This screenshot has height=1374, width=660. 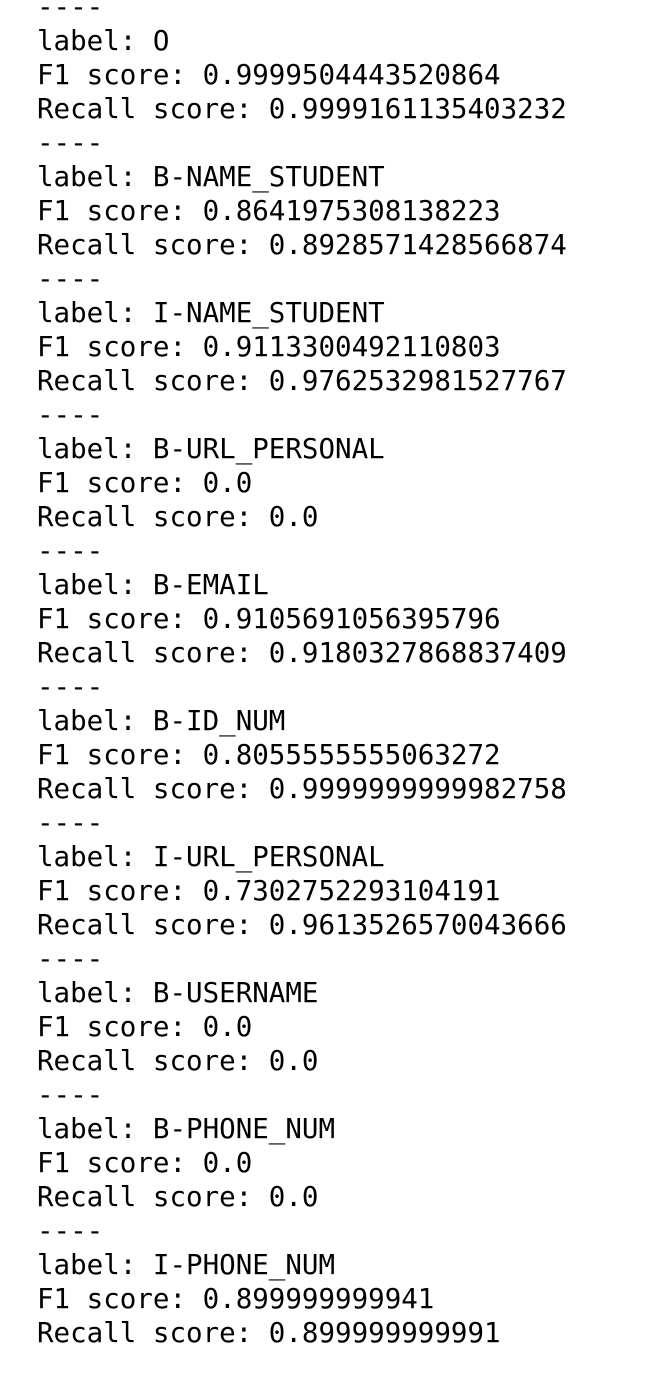 I want to click on recall-value: 0.9762532981527767, so click(x=417, y=381).